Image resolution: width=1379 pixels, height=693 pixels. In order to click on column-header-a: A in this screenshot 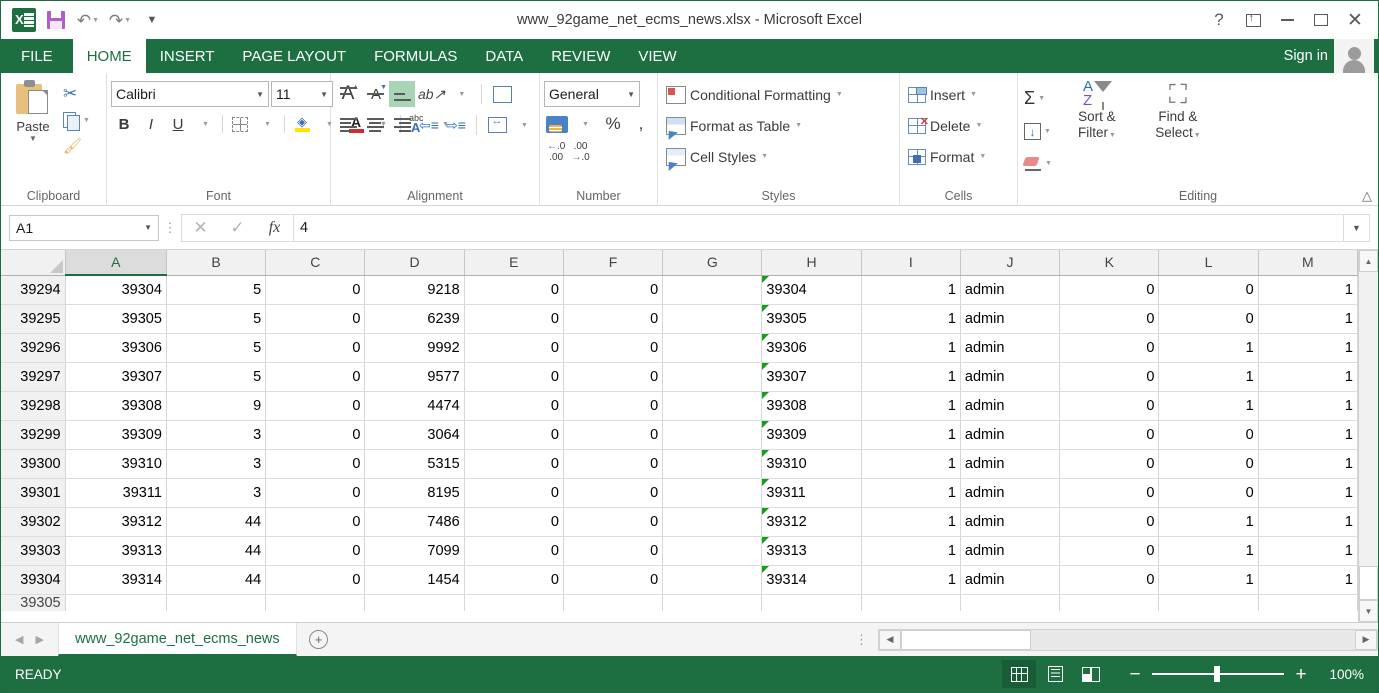, I will do `click(116, 263)`.